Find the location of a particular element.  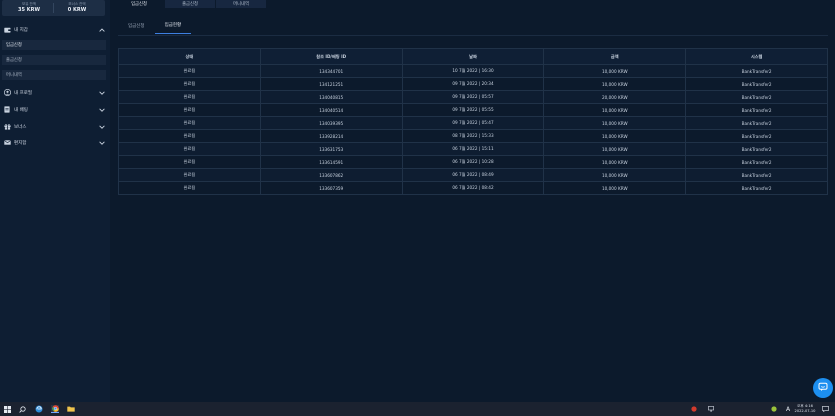

balance-panel: 보유 잔액 35 KRW 보너스 잔액 0 KRW is located at coordinates (53, 8).